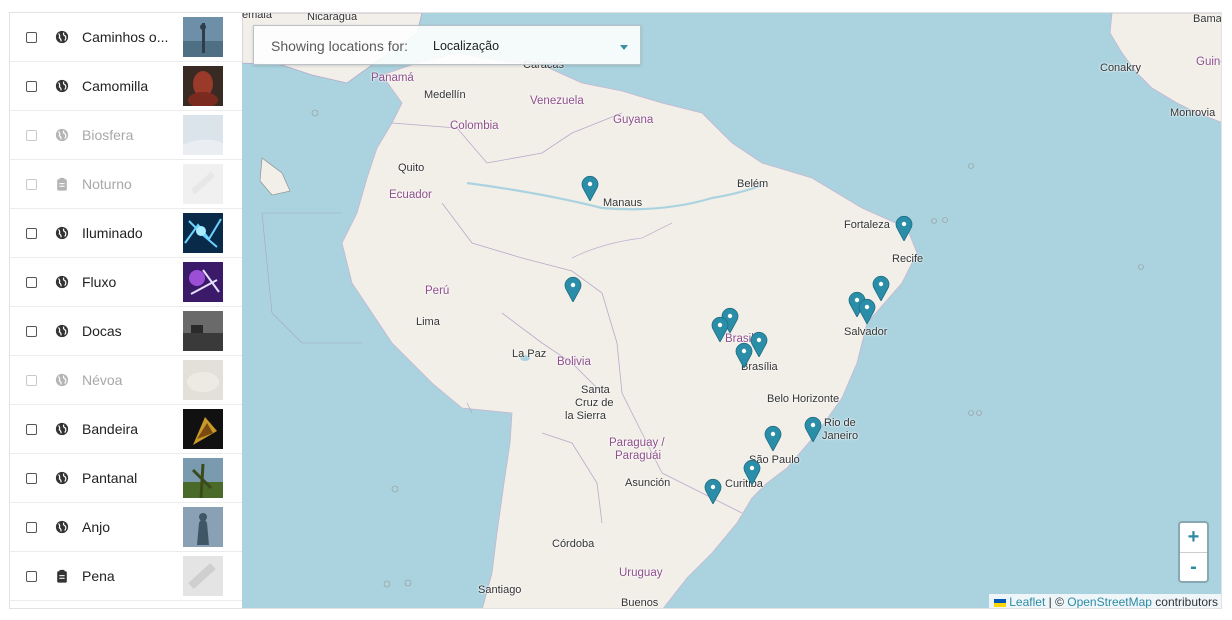 The height and width of the screenshot is (620, 1232). What do you see at coordinates (641, 573) in the screenshot?
I see `map-label: Uruguay` at bounding box center [641, 573].